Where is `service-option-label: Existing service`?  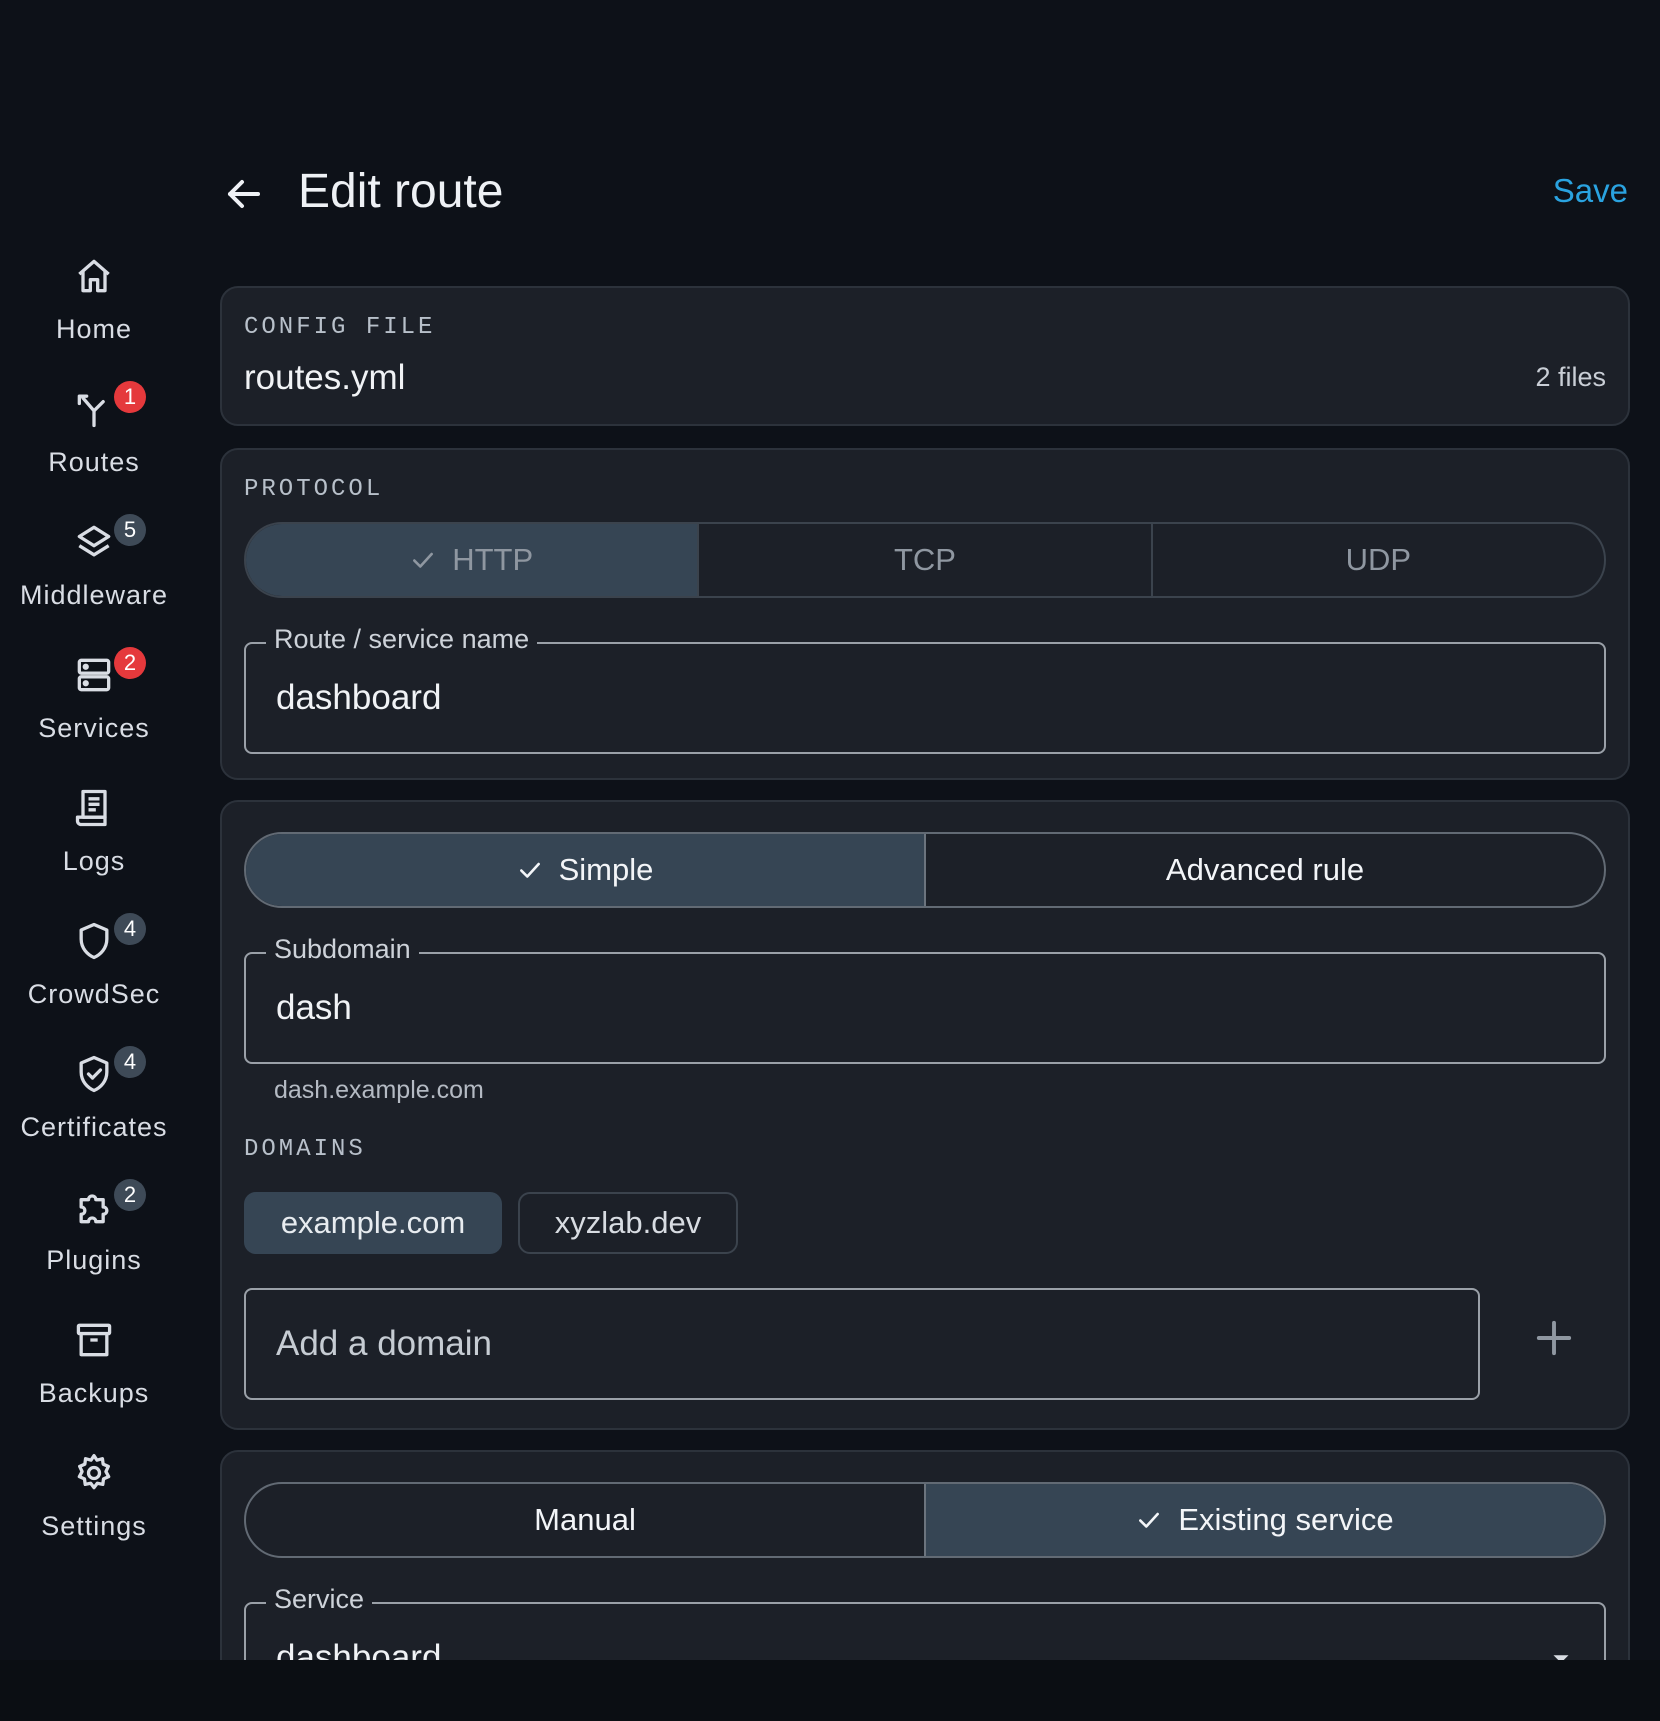
service-option-label: Existing service is located at coordinates (1286, 1519).